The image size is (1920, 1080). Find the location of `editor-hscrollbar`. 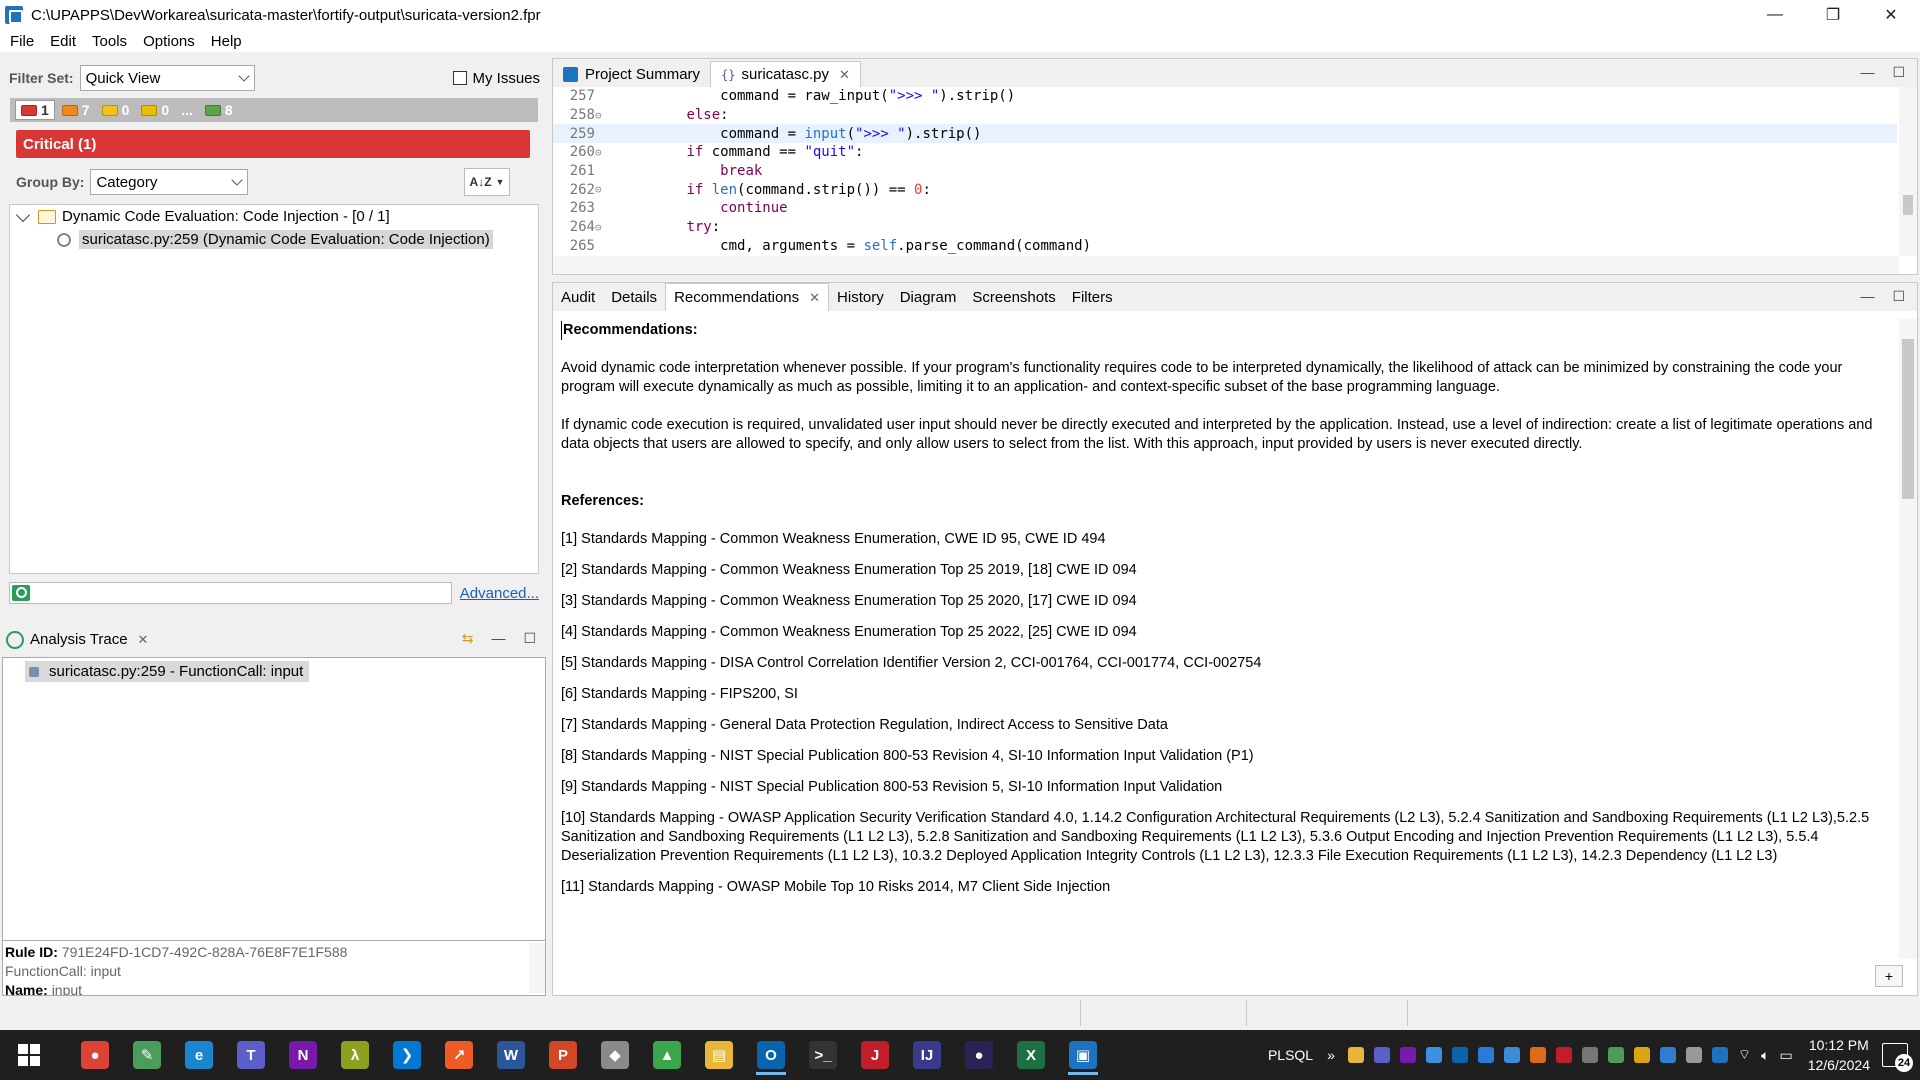

editor-hscrollbar is located at coordinates (1226, 265).